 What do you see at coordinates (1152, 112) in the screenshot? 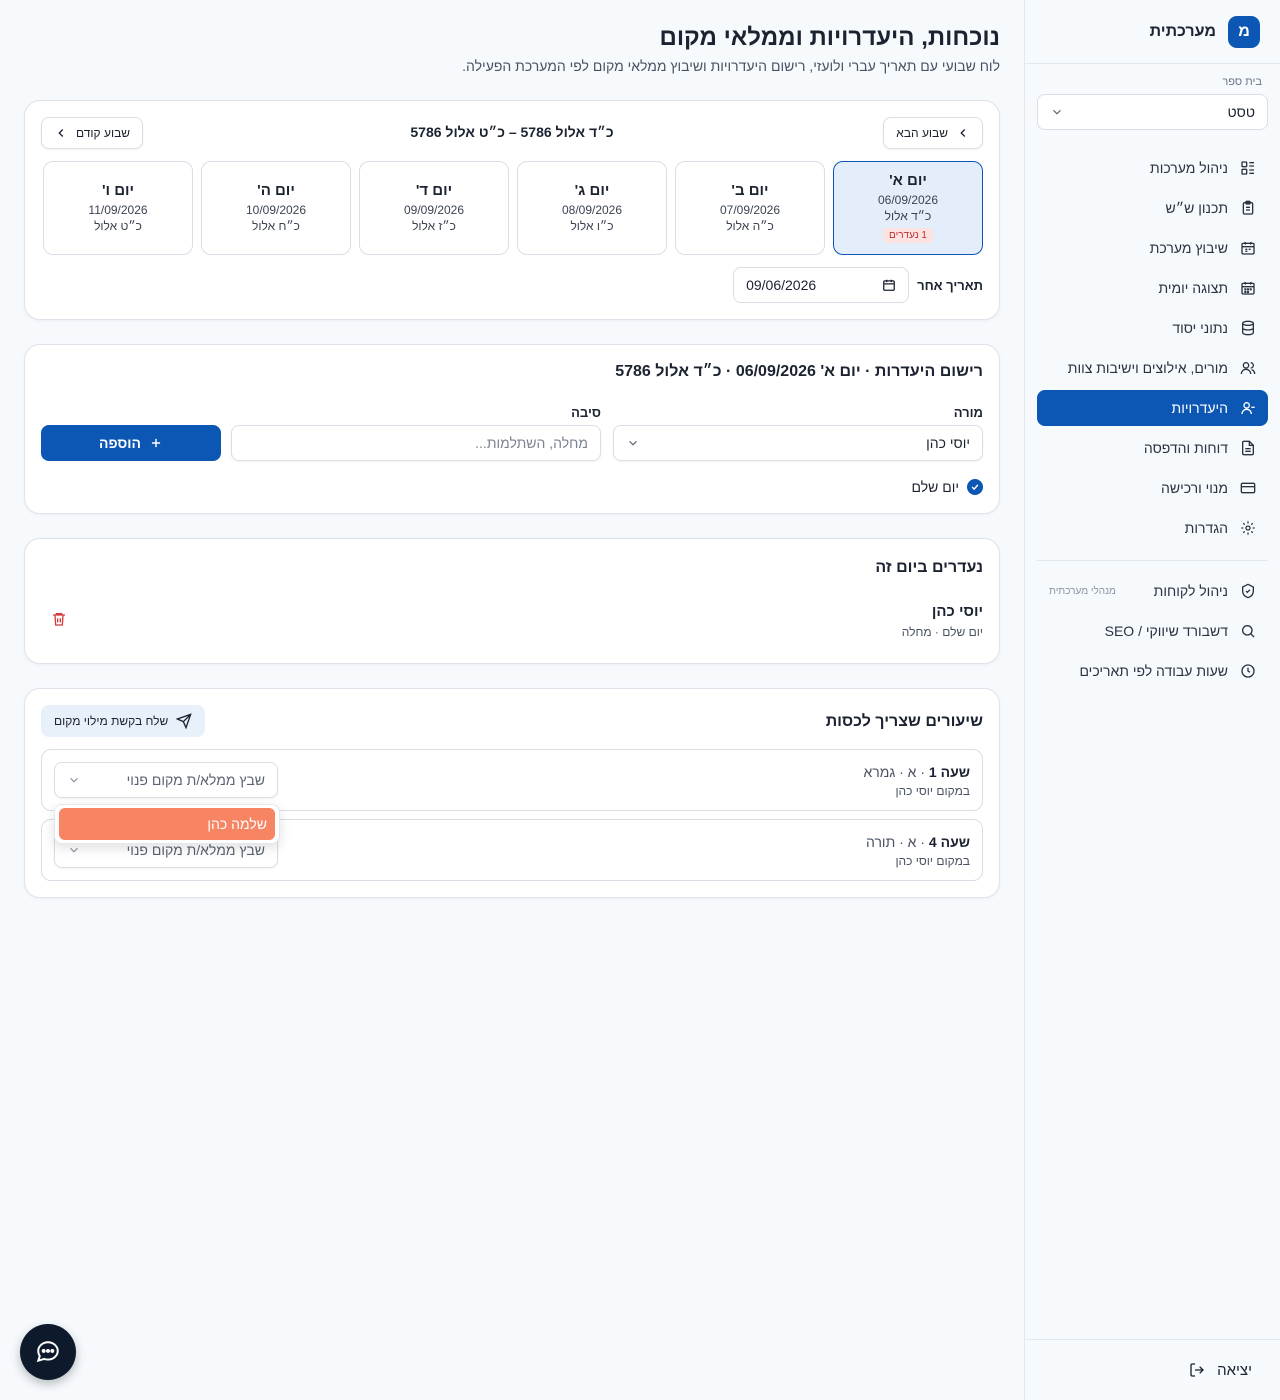
I see `school-select: טסט` at bounding box center [1152, 112].